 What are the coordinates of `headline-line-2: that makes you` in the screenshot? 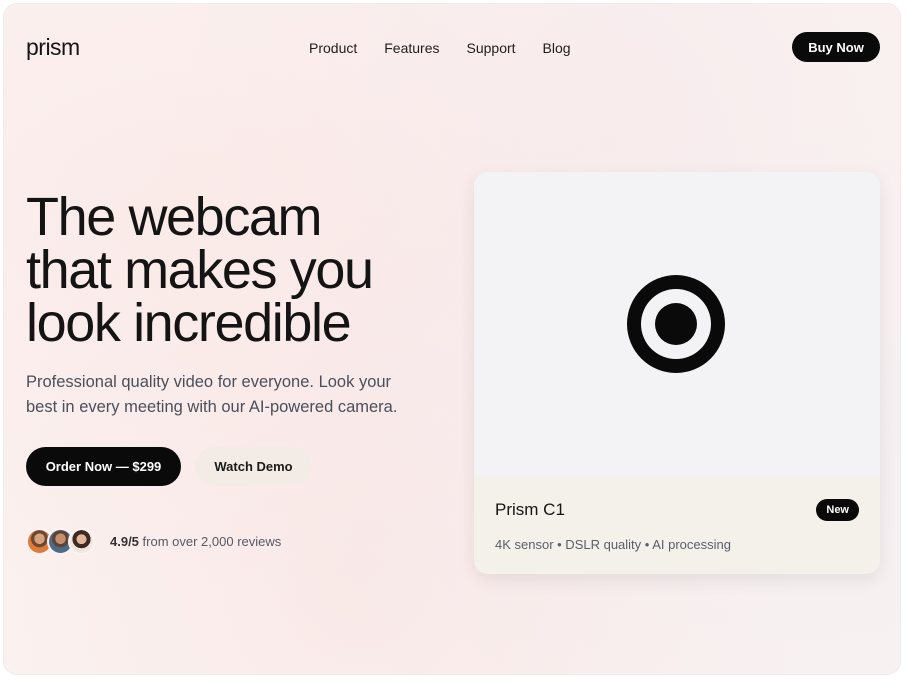 It's located at (200, 270).